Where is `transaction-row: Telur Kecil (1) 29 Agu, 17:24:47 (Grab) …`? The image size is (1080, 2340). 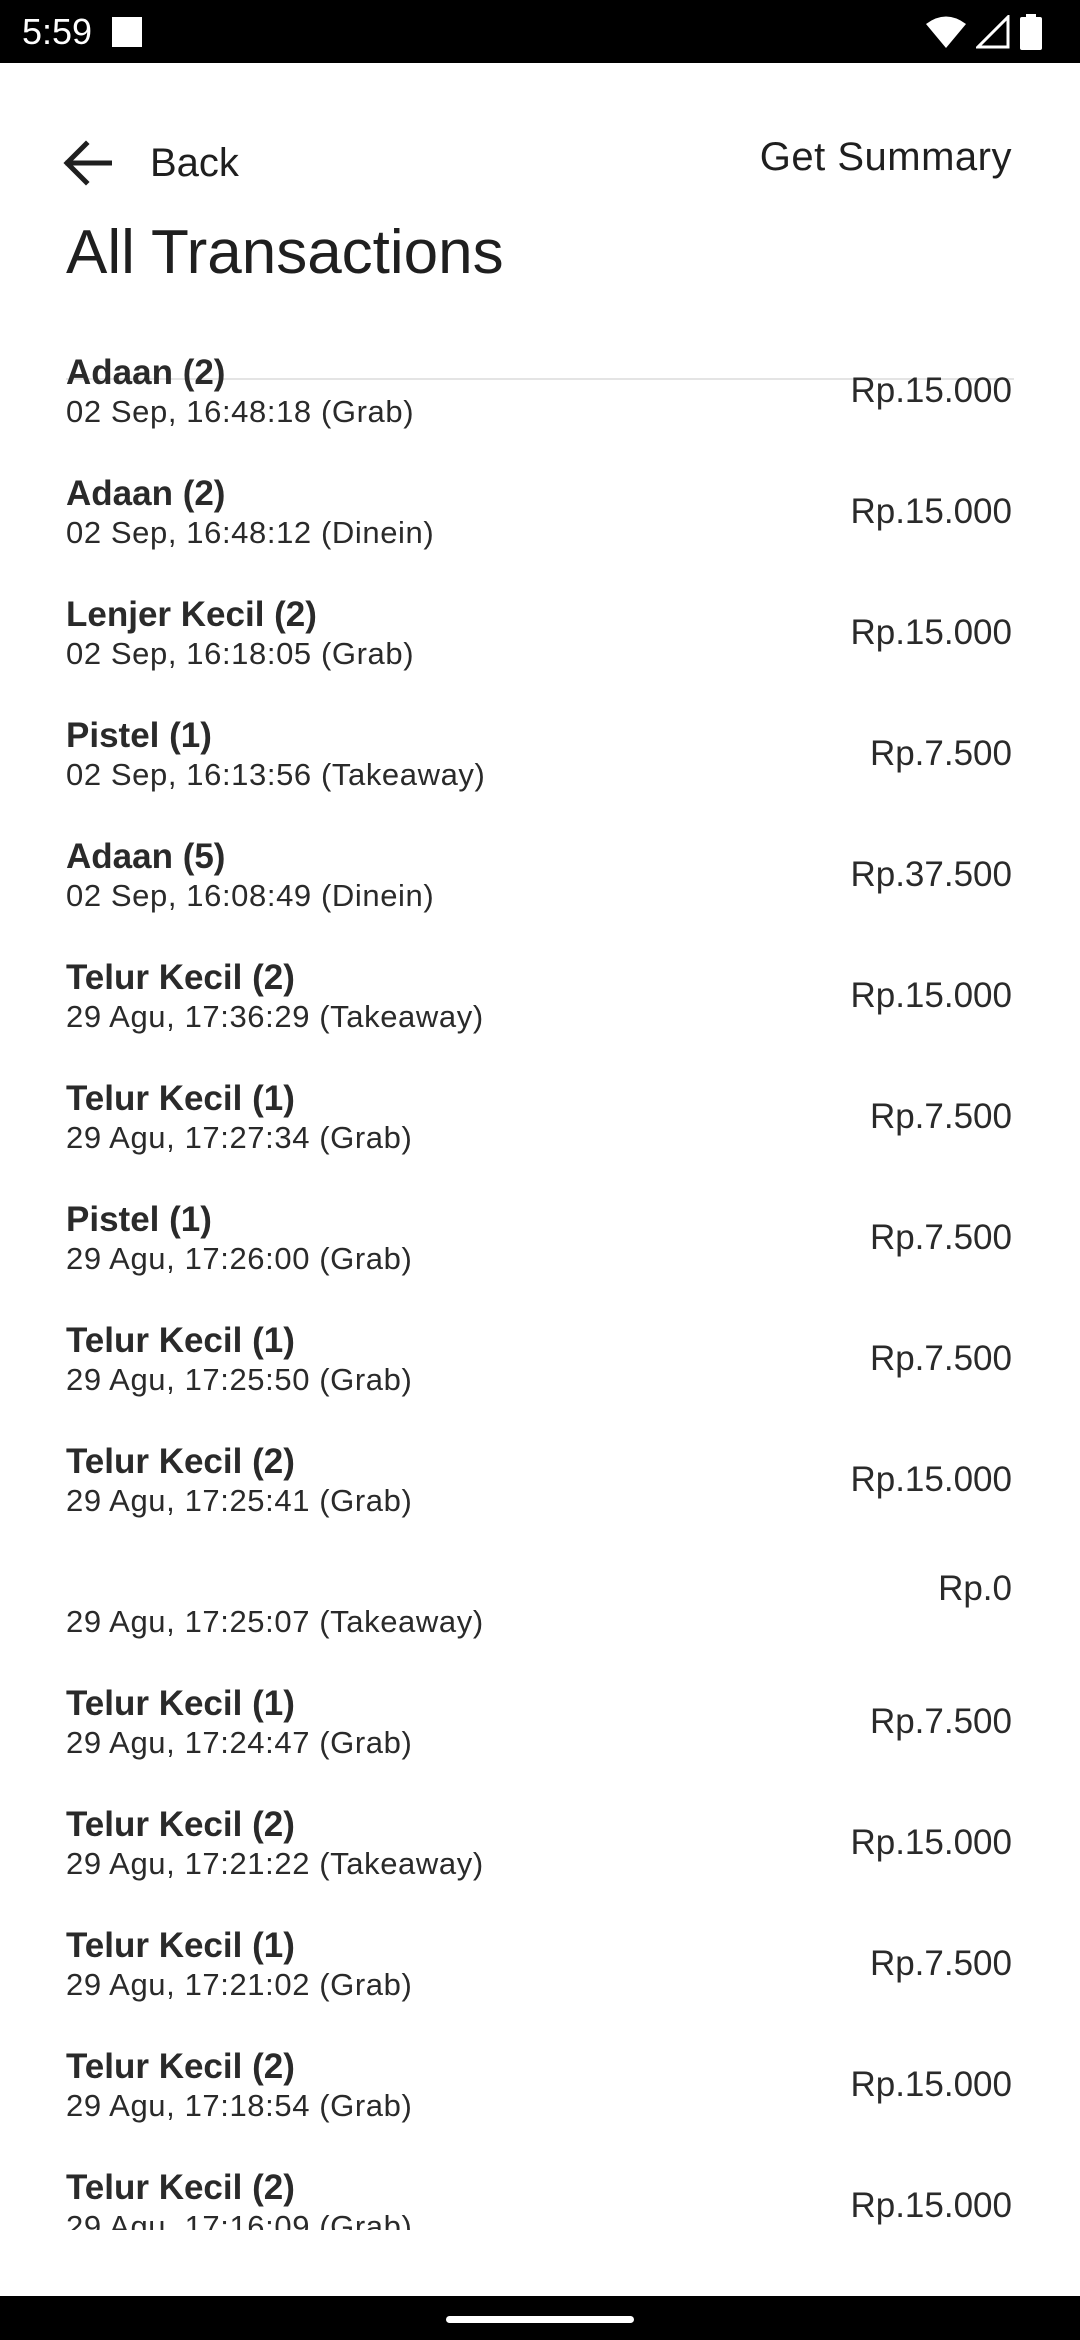
transaction-row: Telur Kecil (1) 29 Agu, 17:24:47 (Grab) … is located at coordinates (540, 1727).